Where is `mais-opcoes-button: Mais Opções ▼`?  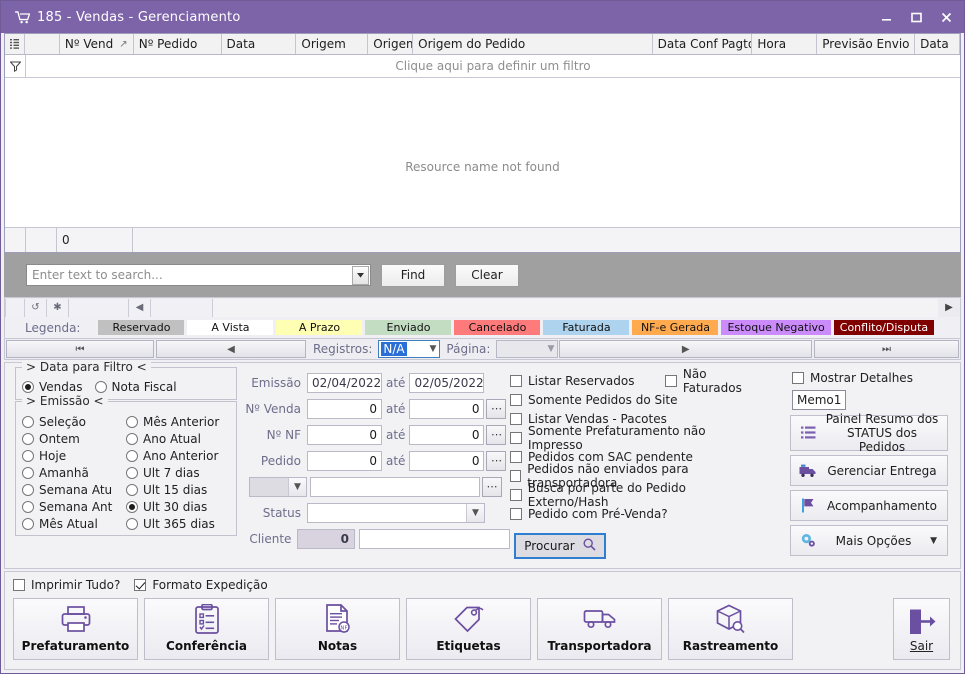 mais-opcoes-button: Mais Opções ▼ is located at coordinates (869, 540).